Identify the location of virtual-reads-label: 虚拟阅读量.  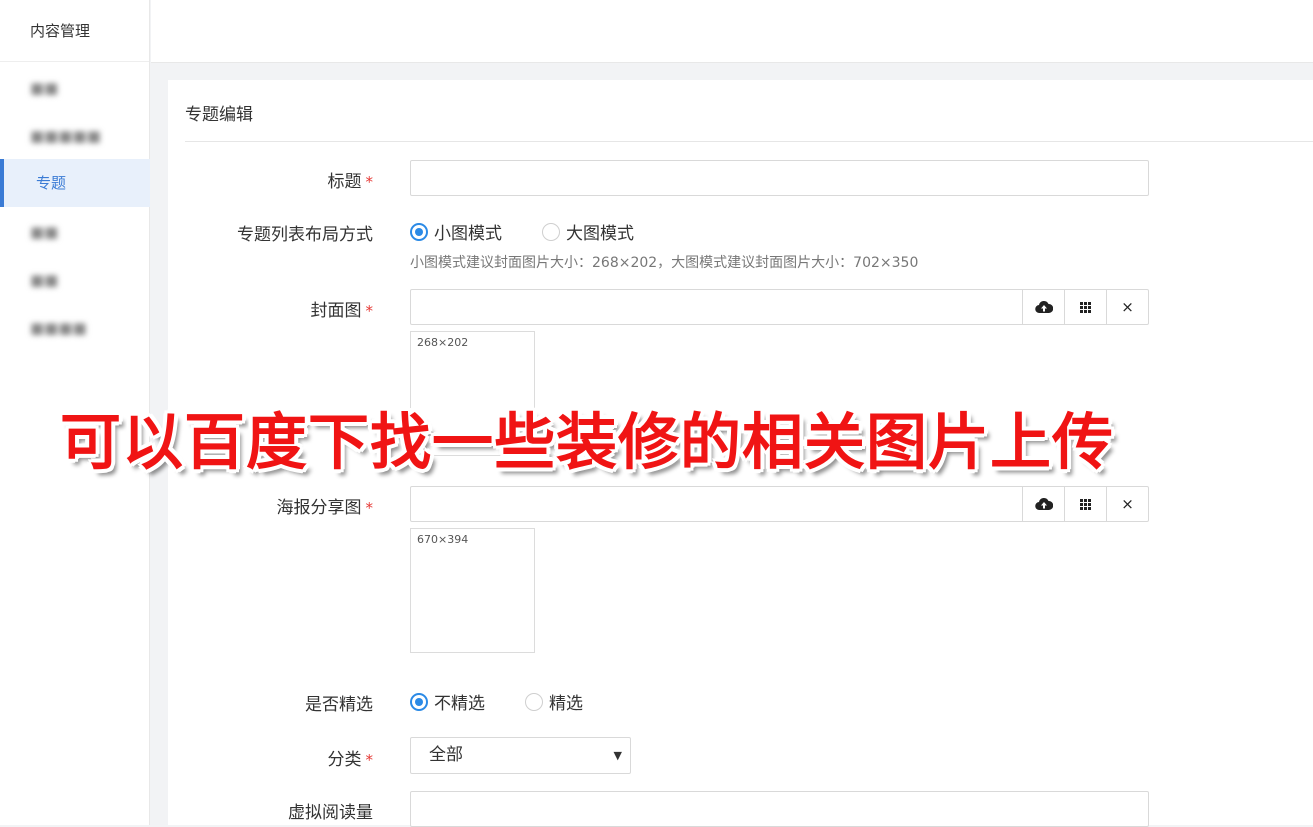
(330, 813).